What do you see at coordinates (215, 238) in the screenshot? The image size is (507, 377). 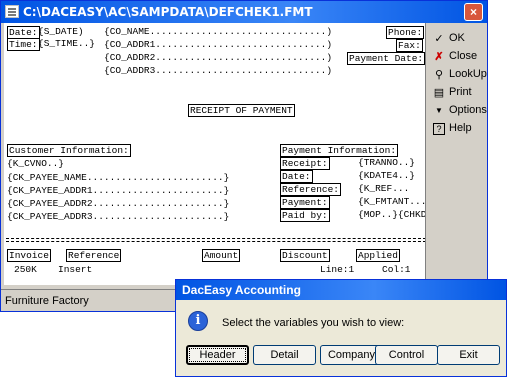 I see `dashed-separator` at bounding box center [215, 238].